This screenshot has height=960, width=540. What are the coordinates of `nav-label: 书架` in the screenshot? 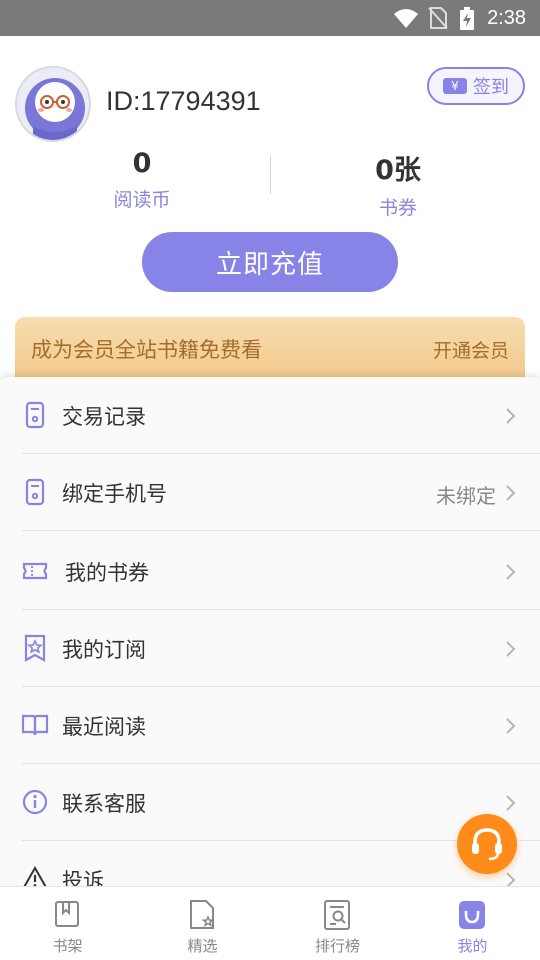 It's located at (67, 946).